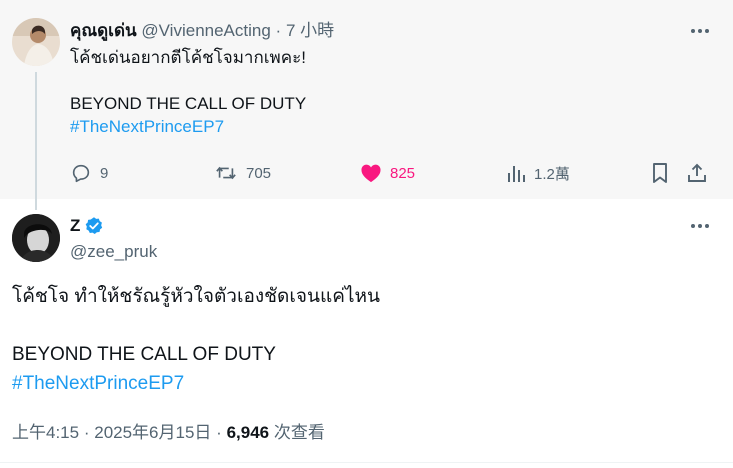  Describe the element at coordinates (36, 42) in the screenshot. I see `parent-avatar` at that location.